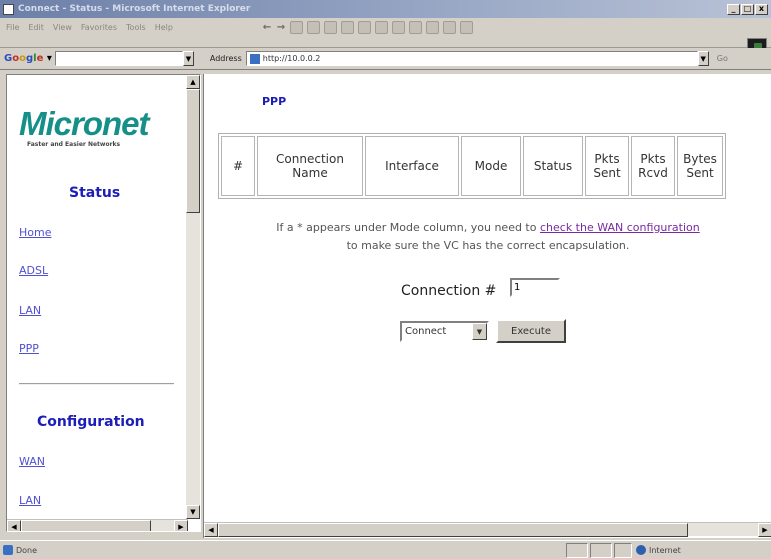 Image resolution: width=771 pixels, height=559 pixels. What do you see at coordinates (449, 291) in the screenshot?
I see `connection-number-label: Connection #` at bounding box center [449, 291].